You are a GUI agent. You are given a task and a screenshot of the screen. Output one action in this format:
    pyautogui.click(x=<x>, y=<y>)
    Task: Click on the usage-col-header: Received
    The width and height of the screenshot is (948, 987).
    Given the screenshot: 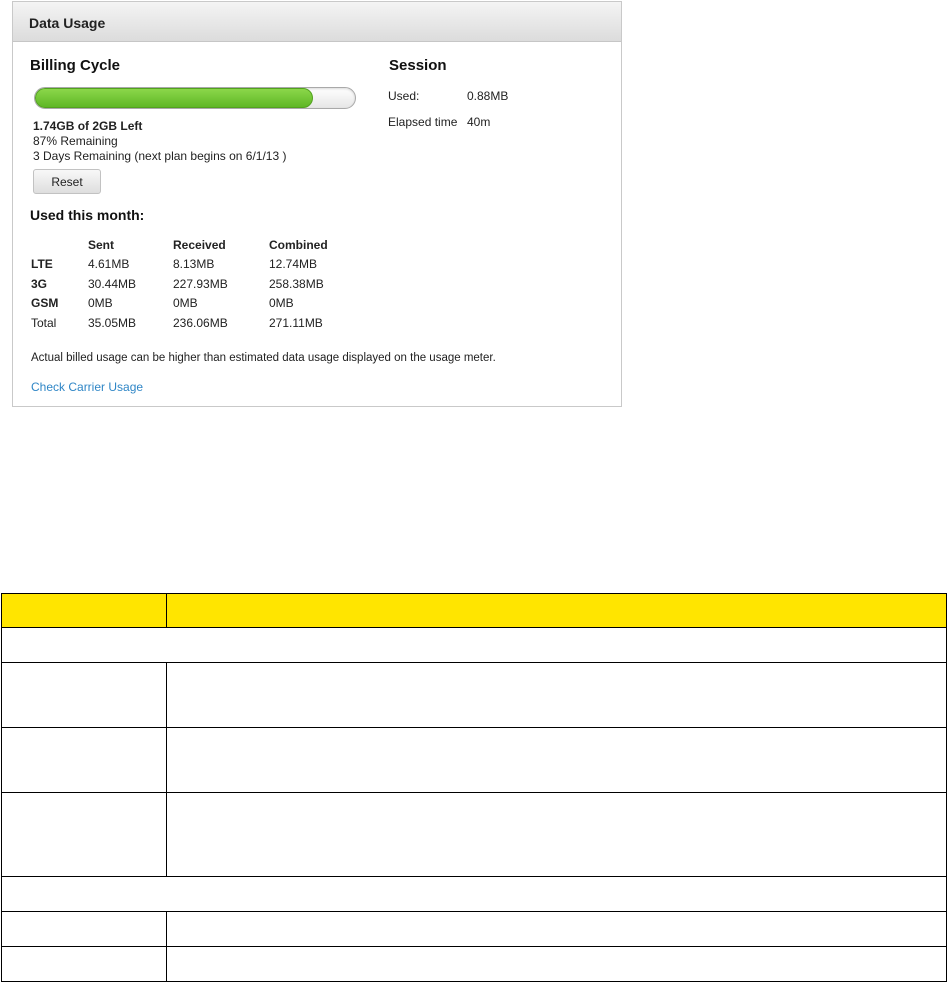 What is the action you would take?
    pyautogui.click(x=199, y=244)
    